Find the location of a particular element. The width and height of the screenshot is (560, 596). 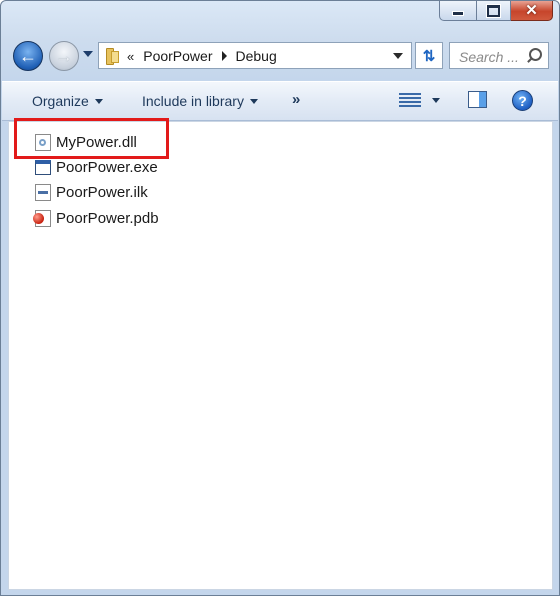

refresh-button: ⇅ is located at coordinates (429, 55).